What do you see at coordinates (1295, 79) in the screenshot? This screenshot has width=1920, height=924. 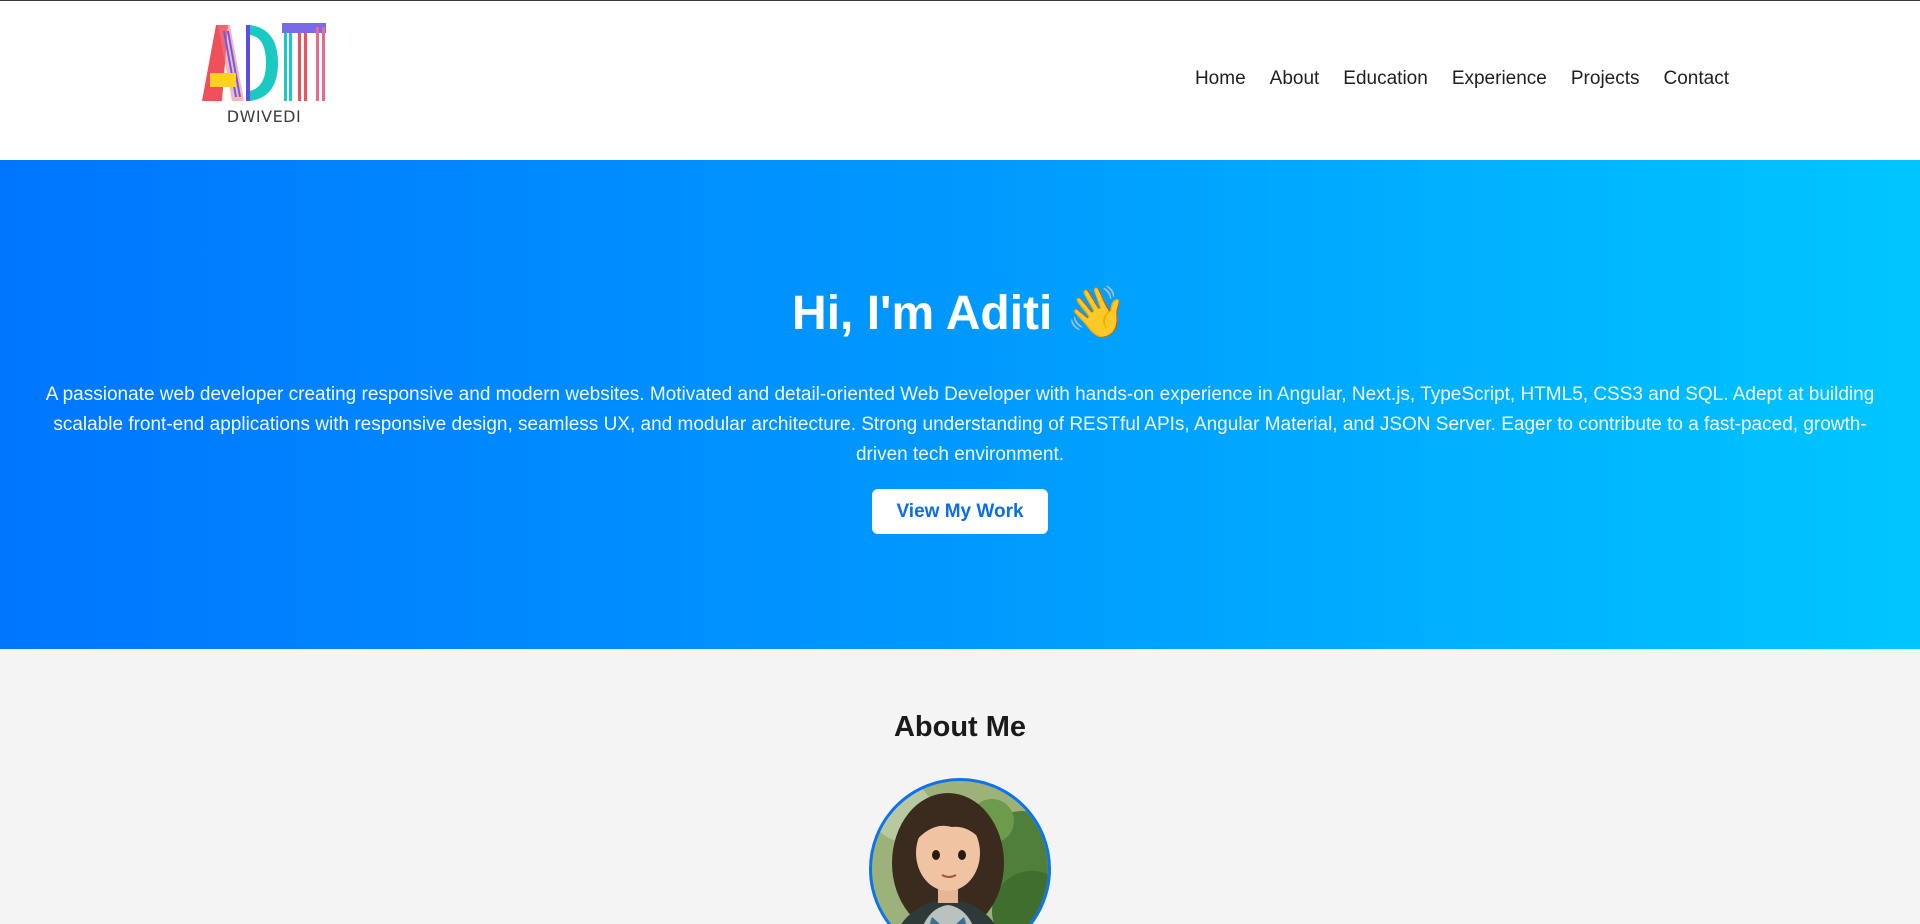 I see `nav-about: About` at bounding box center [1295, 79].